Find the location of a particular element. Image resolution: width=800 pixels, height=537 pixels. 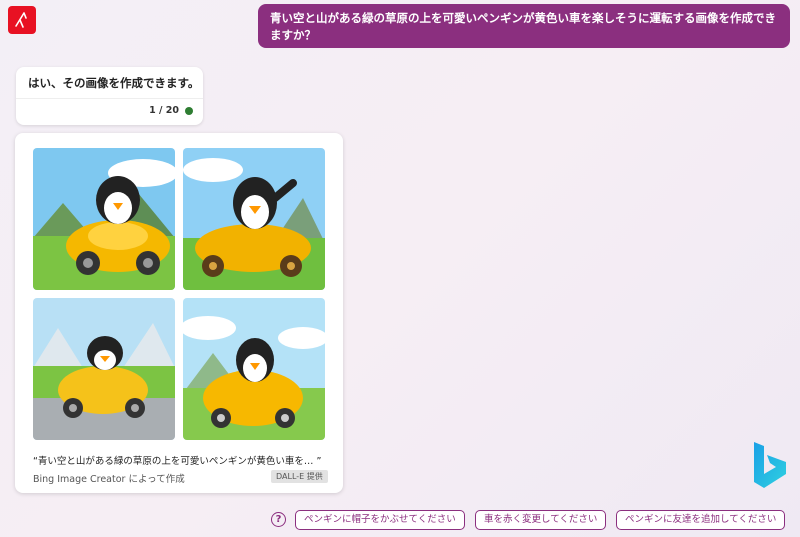

dalle-badge: DALL-E 提供 is located at coordinates (299, 476).